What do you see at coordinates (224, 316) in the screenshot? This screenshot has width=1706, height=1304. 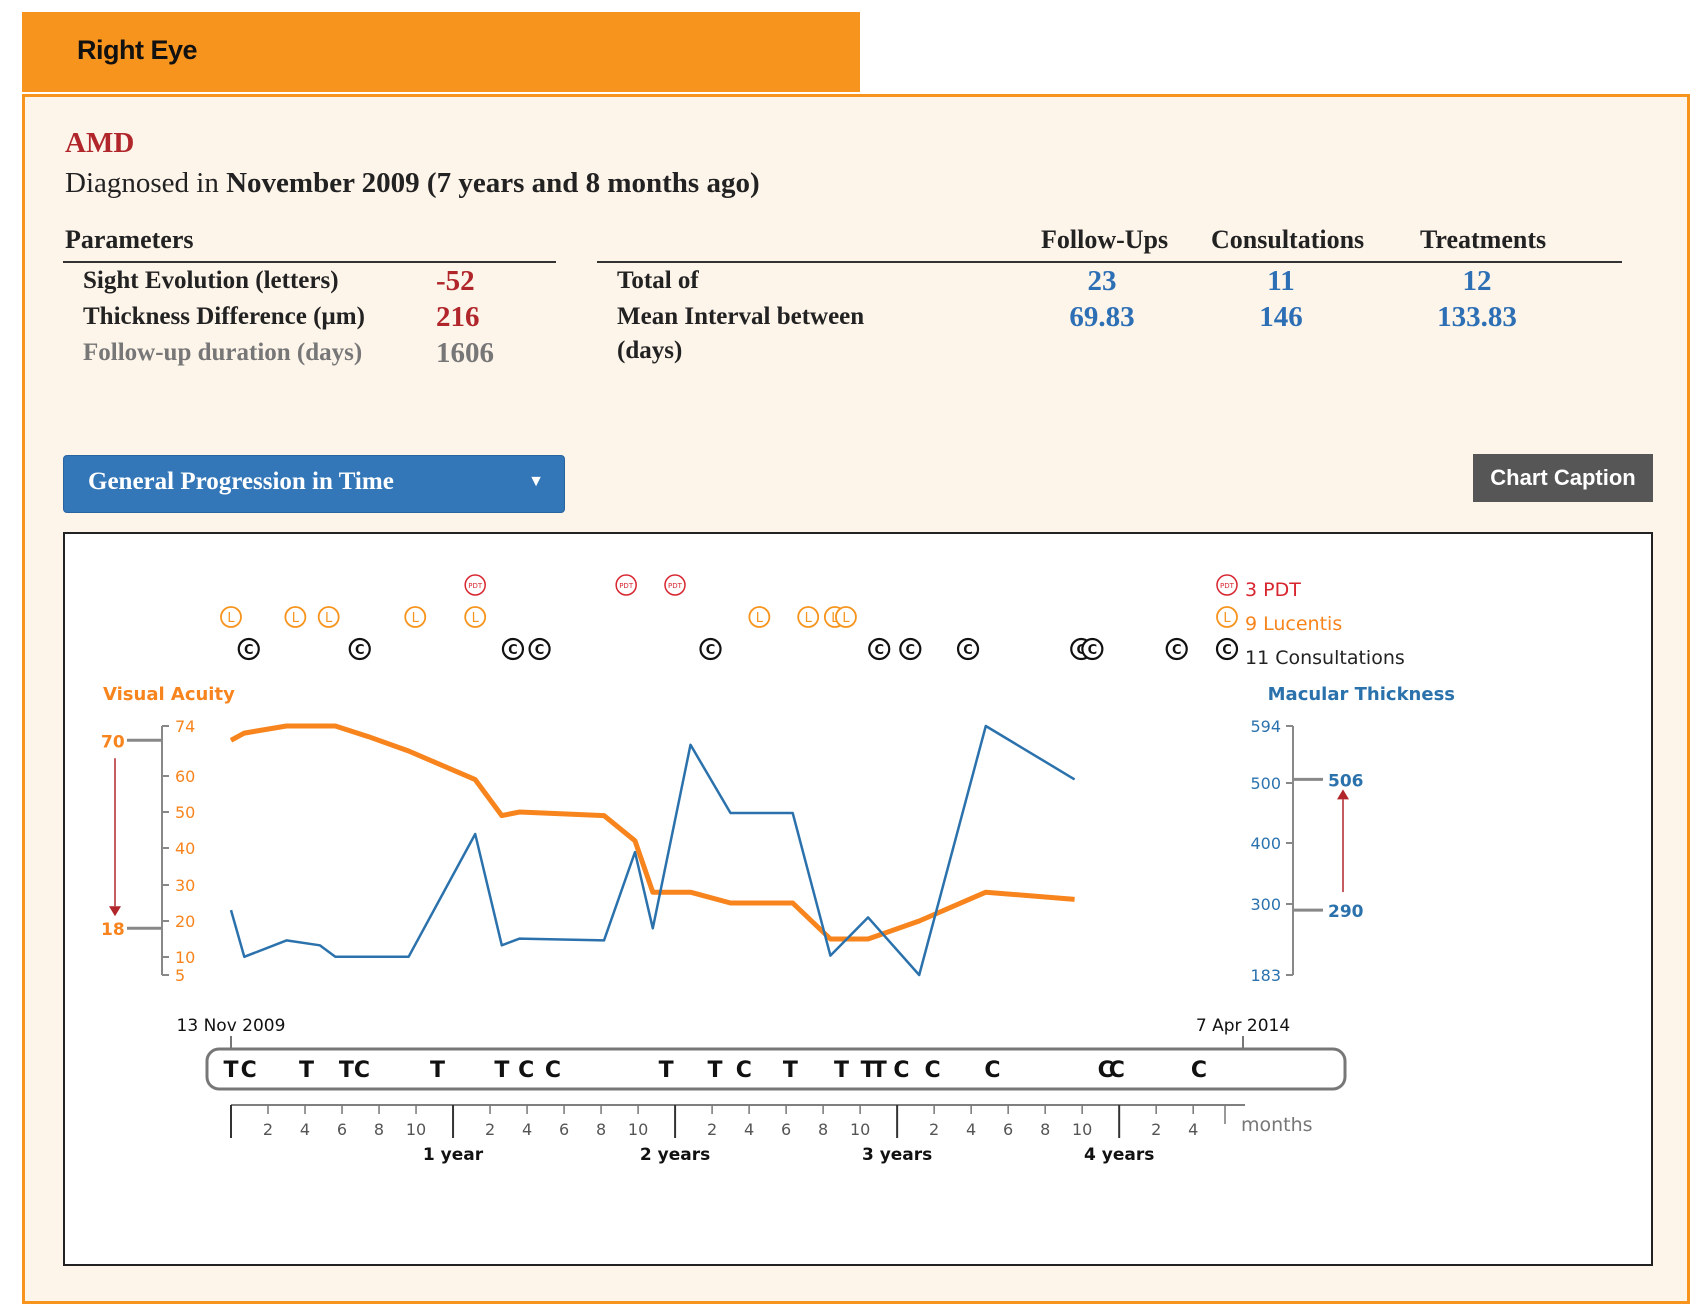 I see `thickness-difference-label: Thickness Difference (µm)` at bounding box center [224, 316].